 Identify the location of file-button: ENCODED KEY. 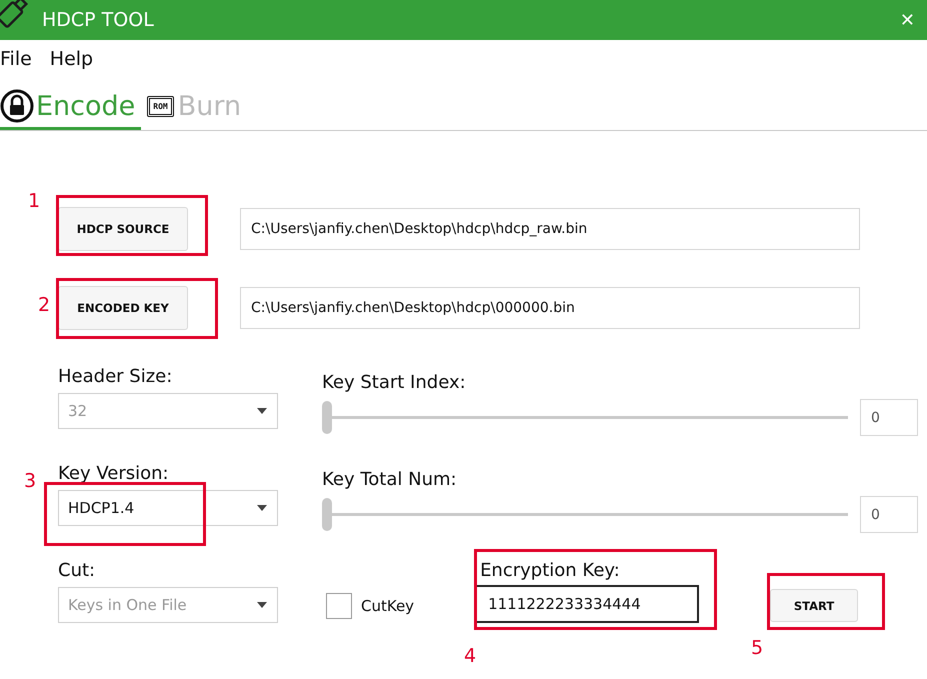
(123, 308).